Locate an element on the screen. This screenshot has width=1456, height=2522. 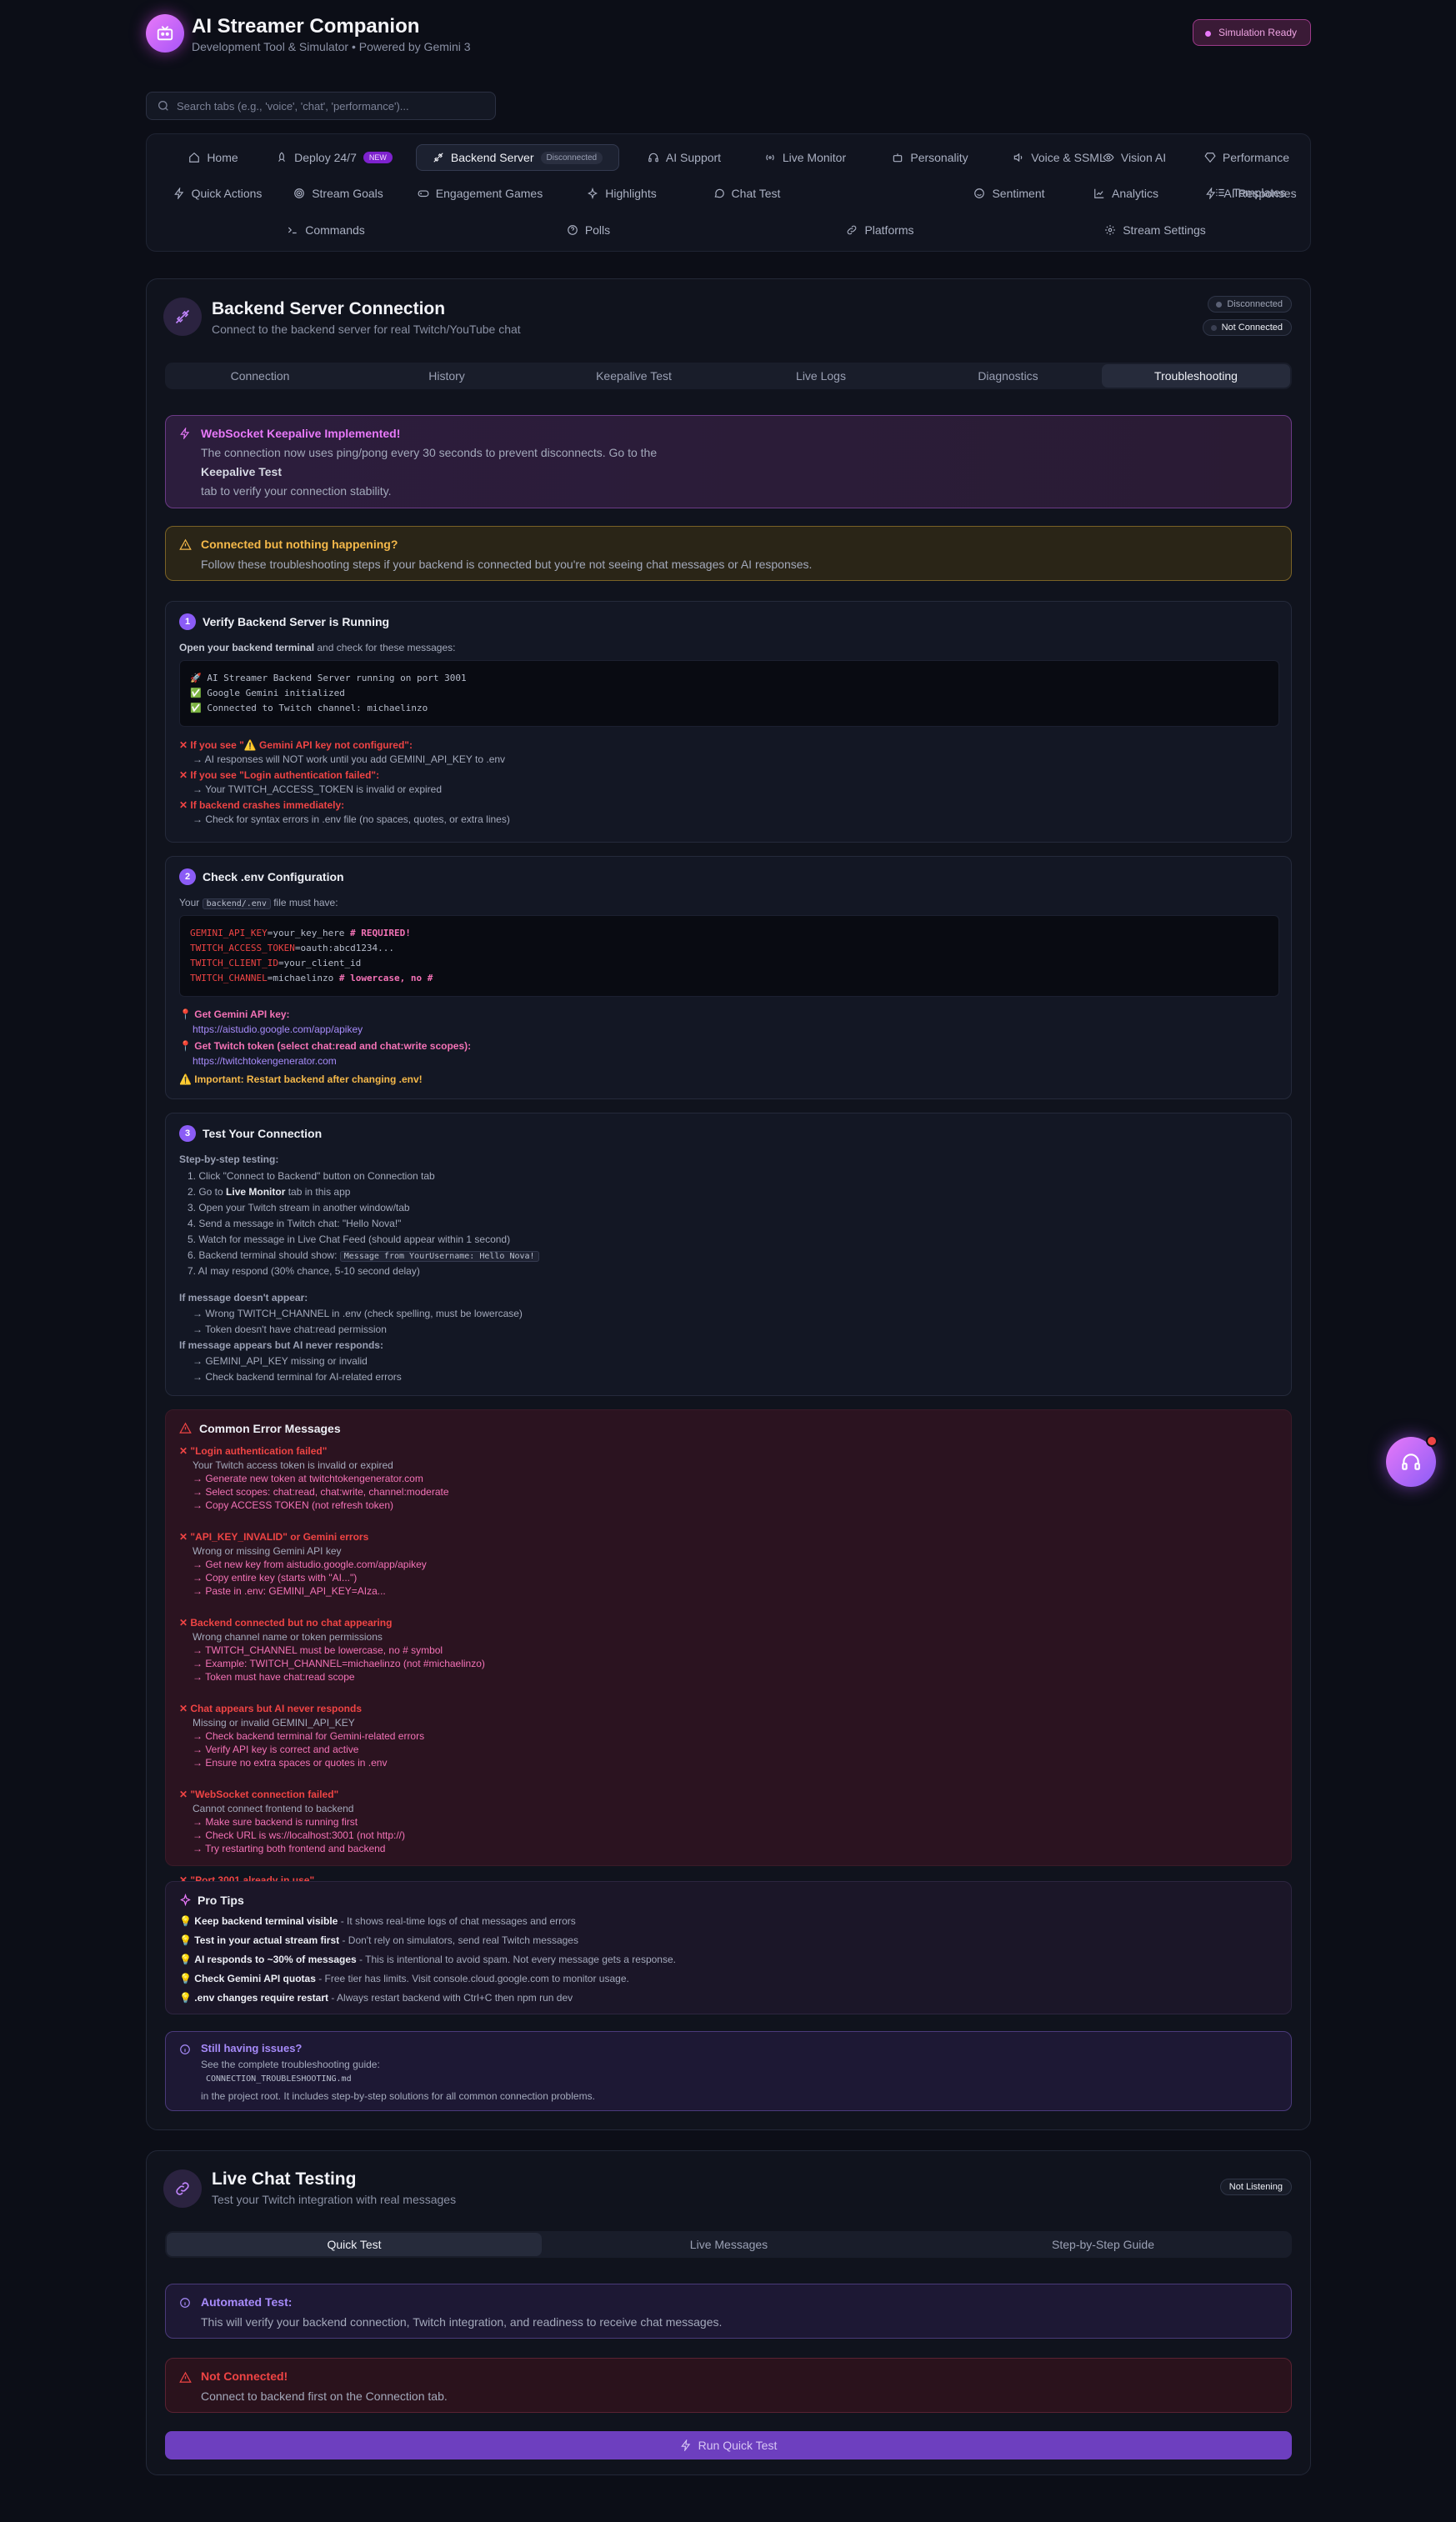
step-text: 2. Go to is located at coordinates (207, 1192).